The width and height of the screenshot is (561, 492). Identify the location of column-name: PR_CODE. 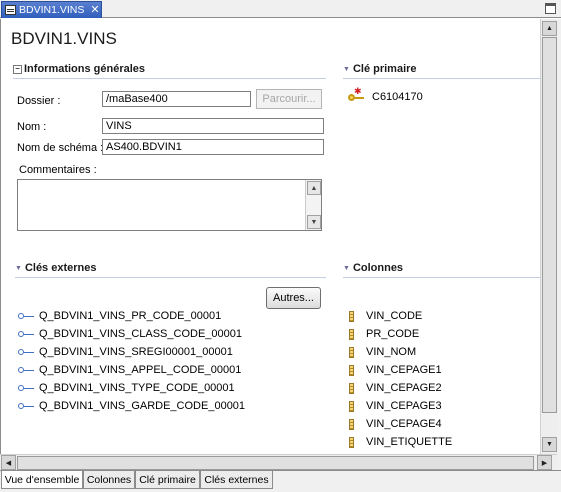
(393, 334).